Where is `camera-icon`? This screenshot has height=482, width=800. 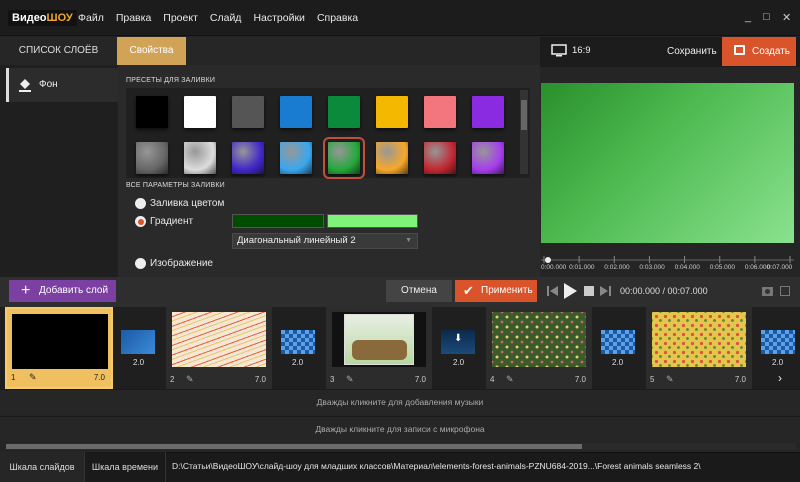
camera-icon is located at coordinates (739, 50).